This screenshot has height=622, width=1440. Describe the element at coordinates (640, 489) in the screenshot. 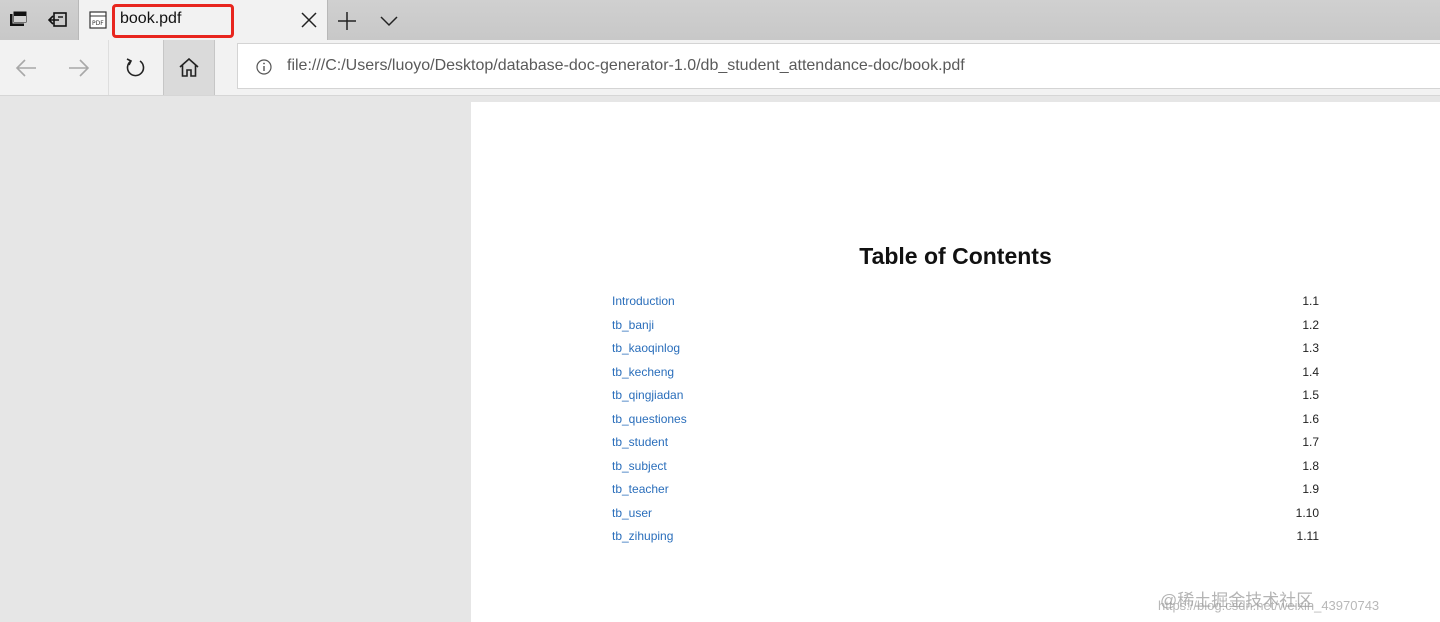

I see `toc-link: tb_teacher` at that location.